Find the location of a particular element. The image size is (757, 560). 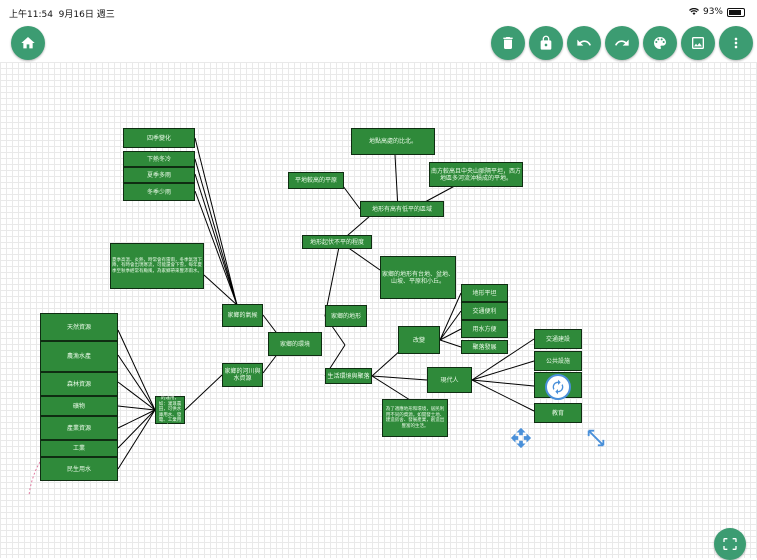

move-handle is located at coordinates (521, 438).